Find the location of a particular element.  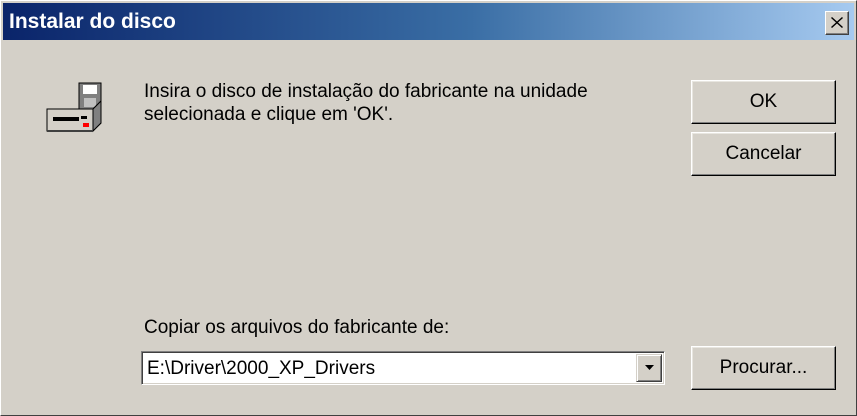

close-button is located at coordinates (837, 23).